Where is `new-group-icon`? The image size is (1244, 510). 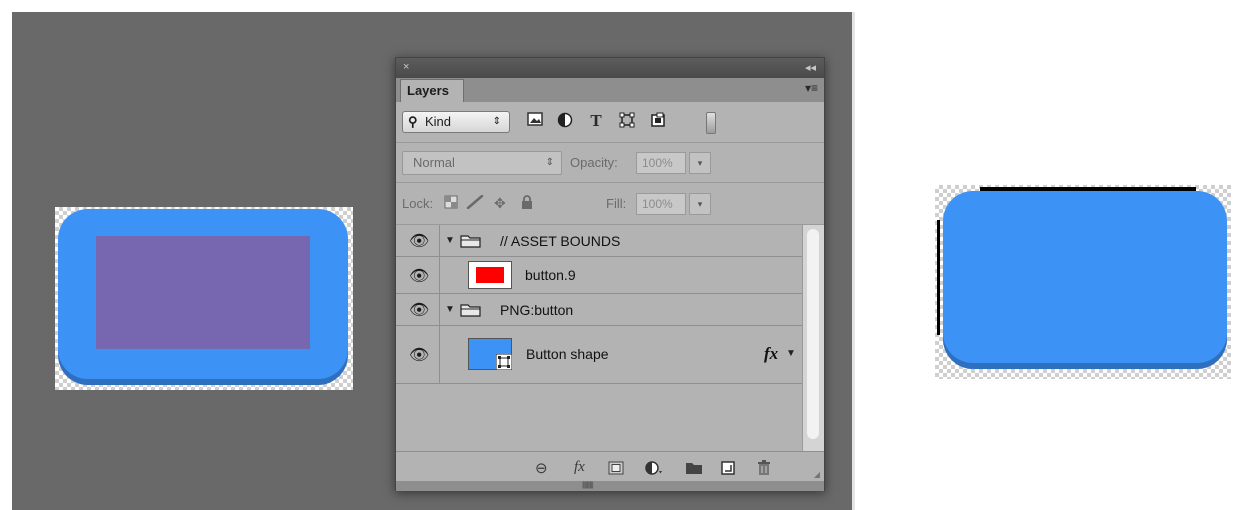
new-group-icon is located at coordinates (694, 470).